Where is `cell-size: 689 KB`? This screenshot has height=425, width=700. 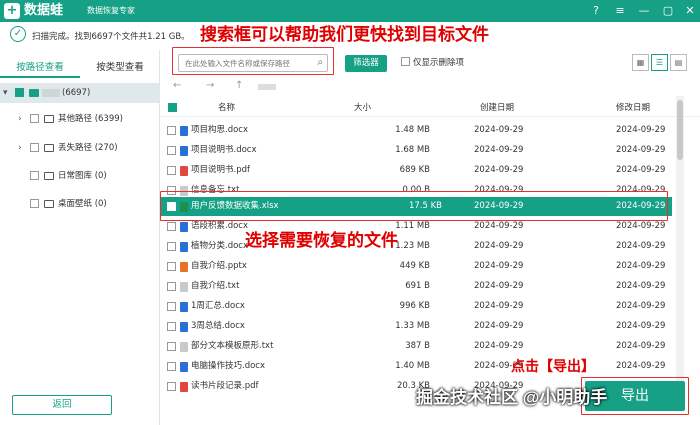 cell-size: 689 KB is located at coordinates (414, 170).